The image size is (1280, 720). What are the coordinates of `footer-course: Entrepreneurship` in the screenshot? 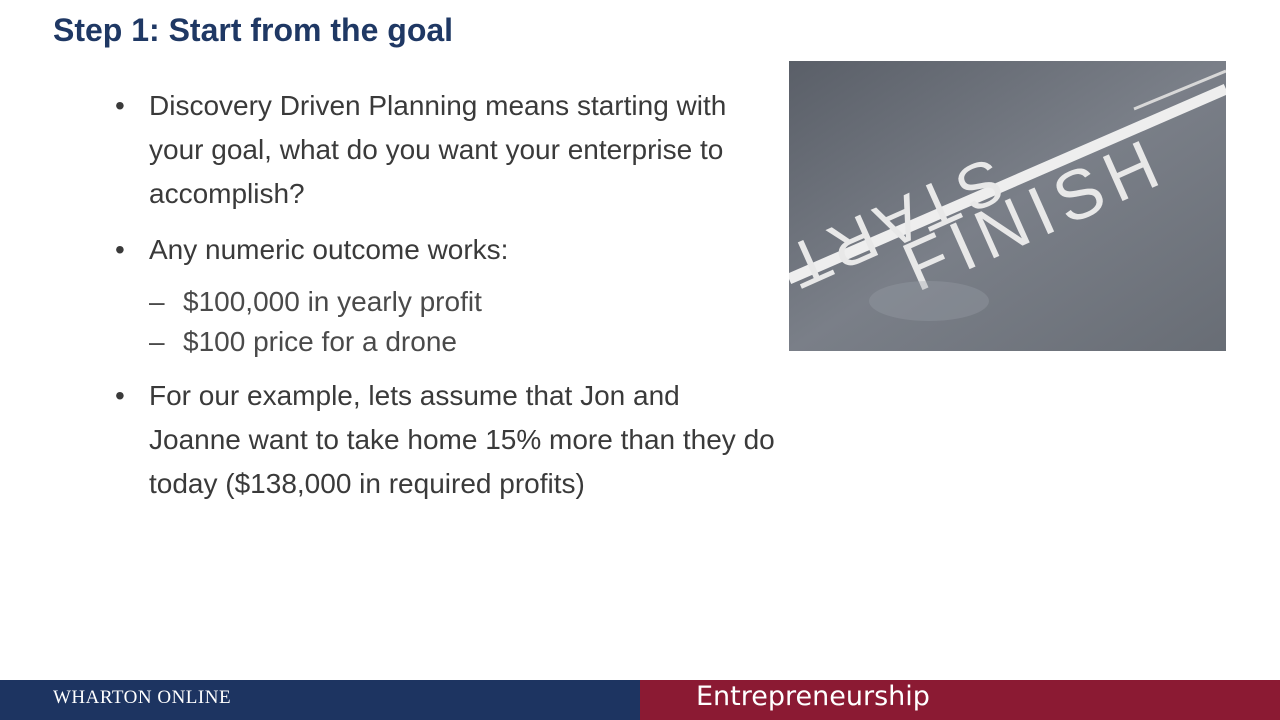 It's located at (813, 696).